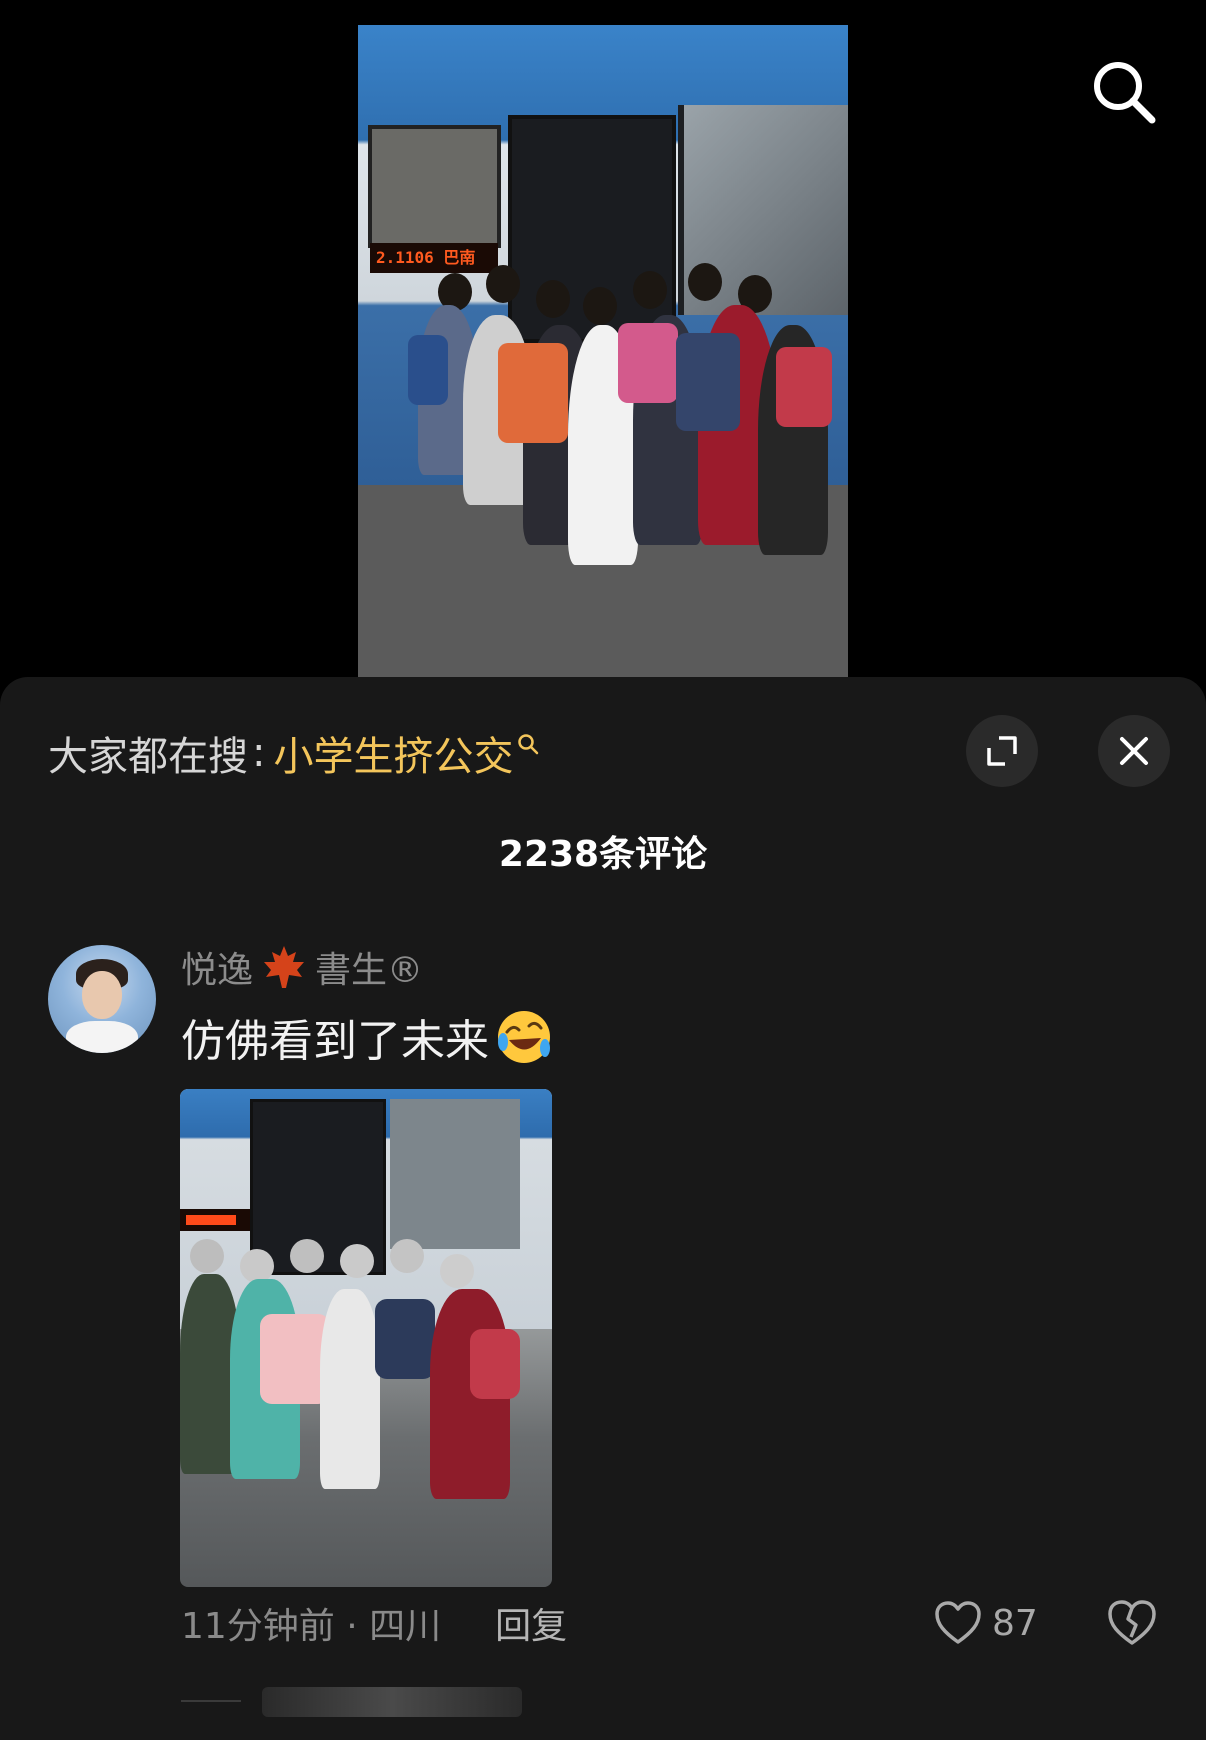  Describe the element at coordinates (528, 744) in the screenshot. I see `small-search-icon` at that location.